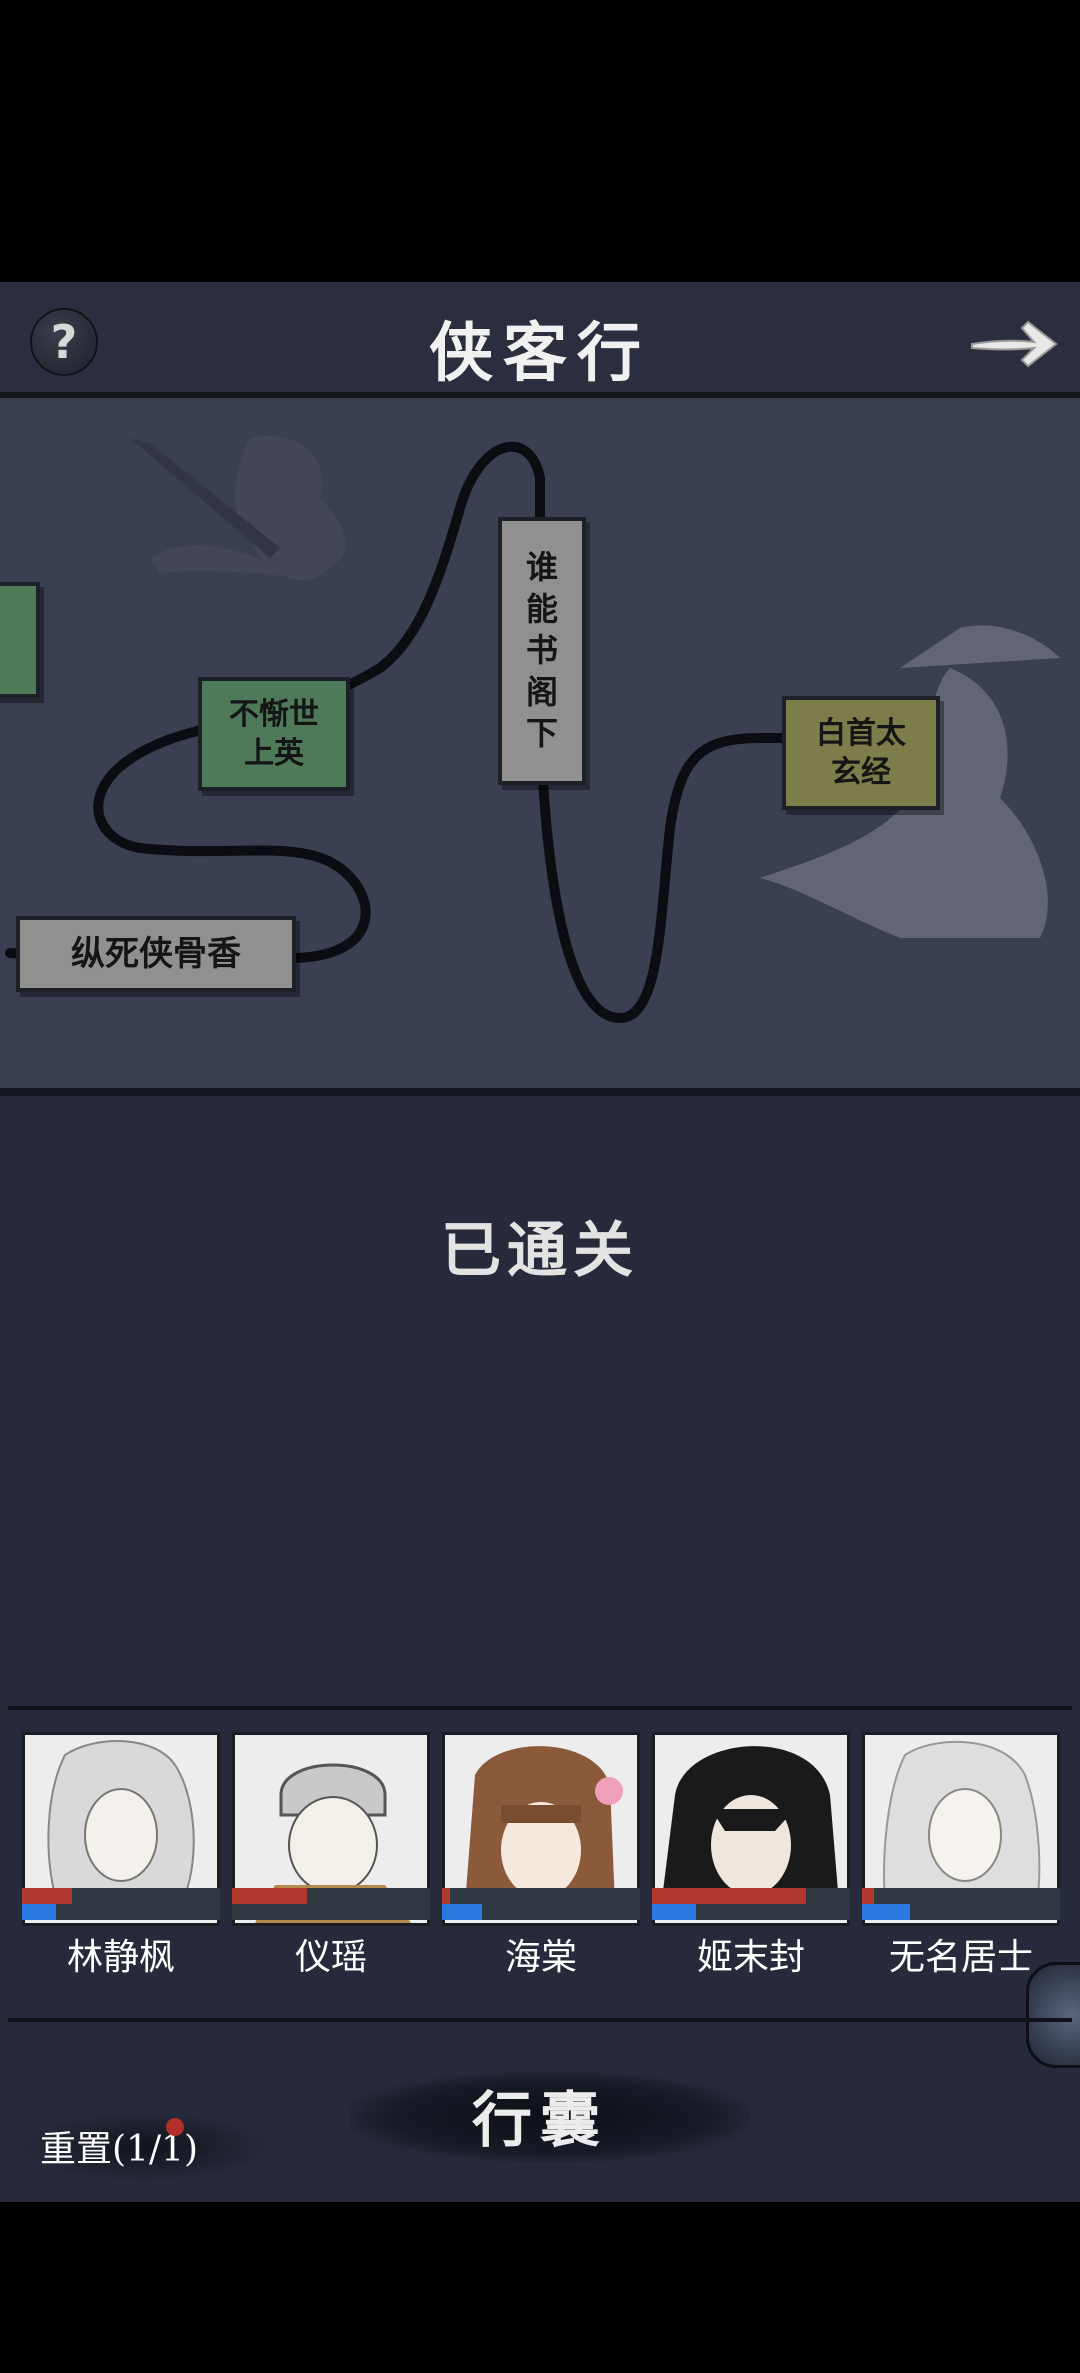 The image size is (1080, 2373). I want to click on header-bar: ? 侠客行, so click(540, 338).